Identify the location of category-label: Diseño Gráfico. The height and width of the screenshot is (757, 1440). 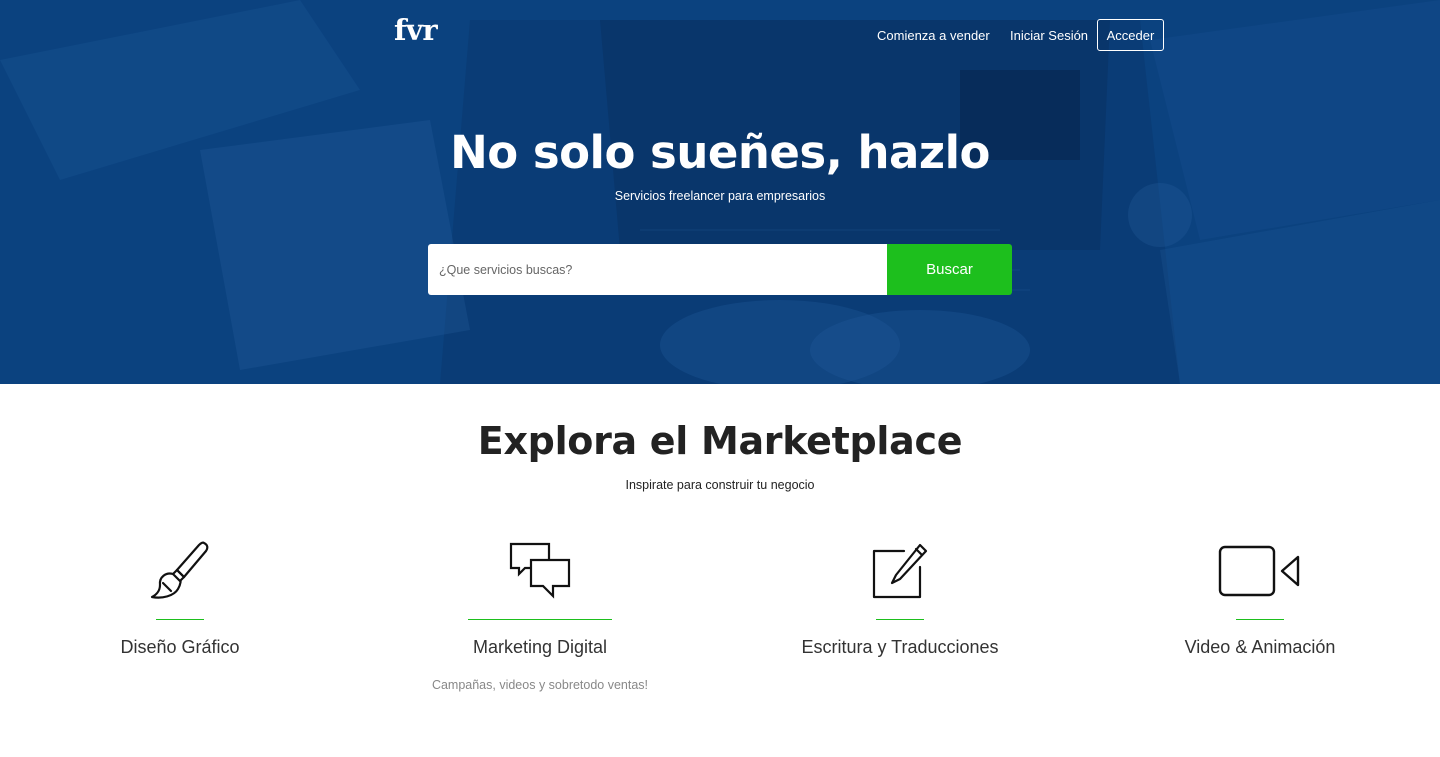
(180, 647).